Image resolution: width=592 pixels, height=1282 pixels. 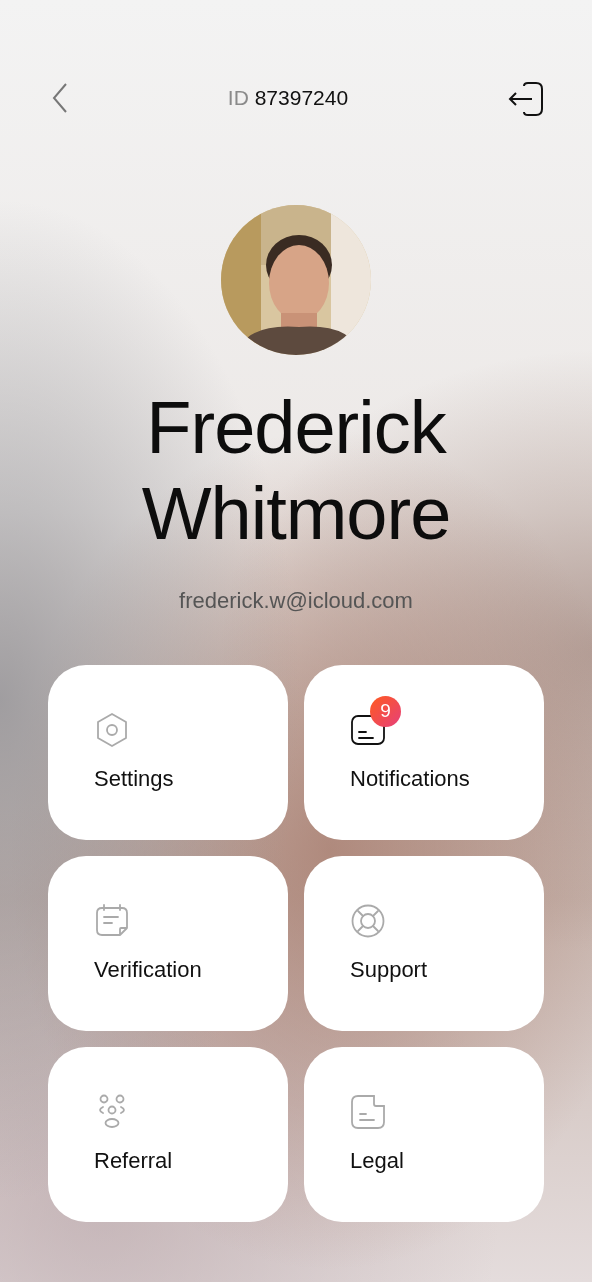 I want to click on user-name: Frederick Whitmore, so click(x=296, y=471).